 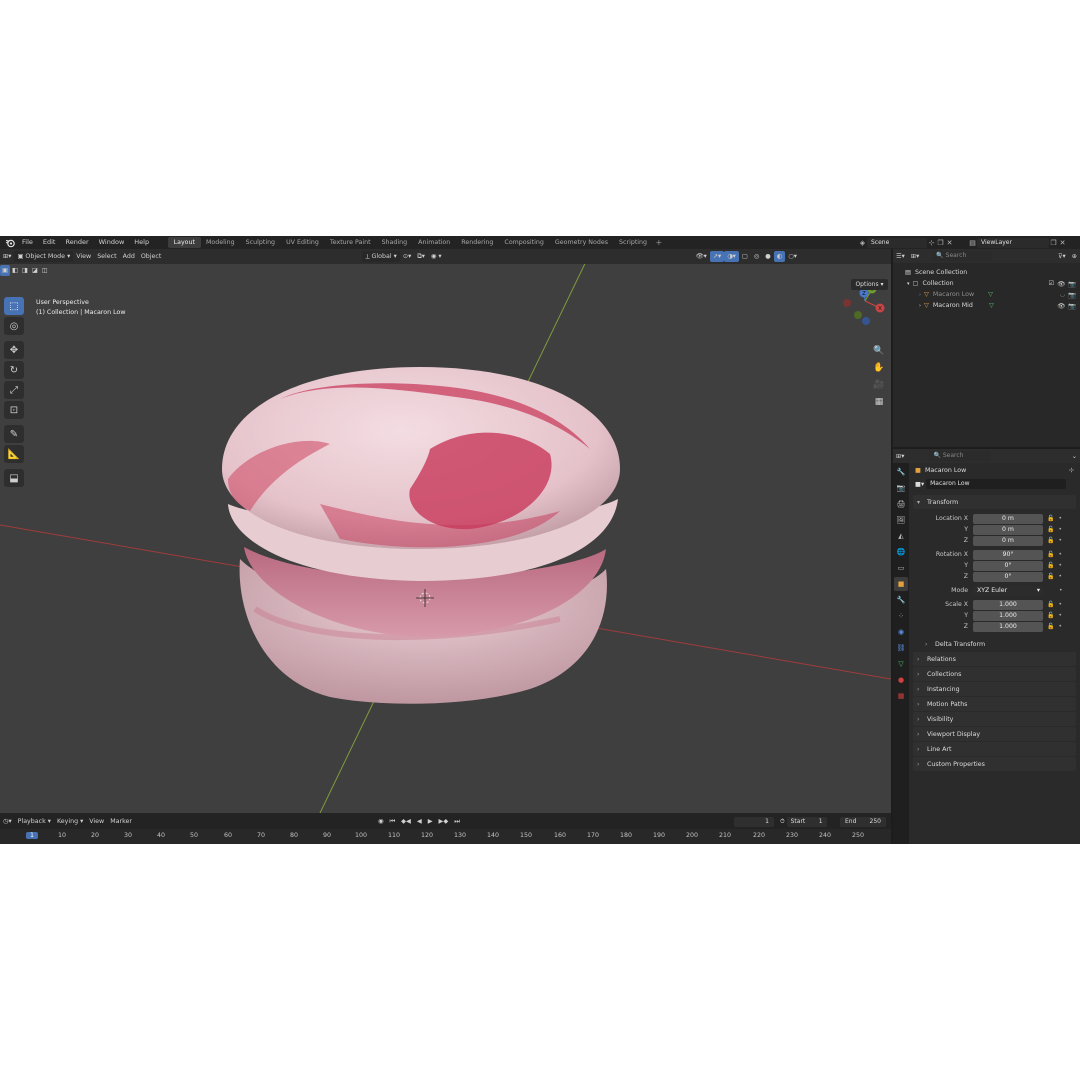 I want to click on scale-tool-icon: ⤢, so click(x=14, y=390).